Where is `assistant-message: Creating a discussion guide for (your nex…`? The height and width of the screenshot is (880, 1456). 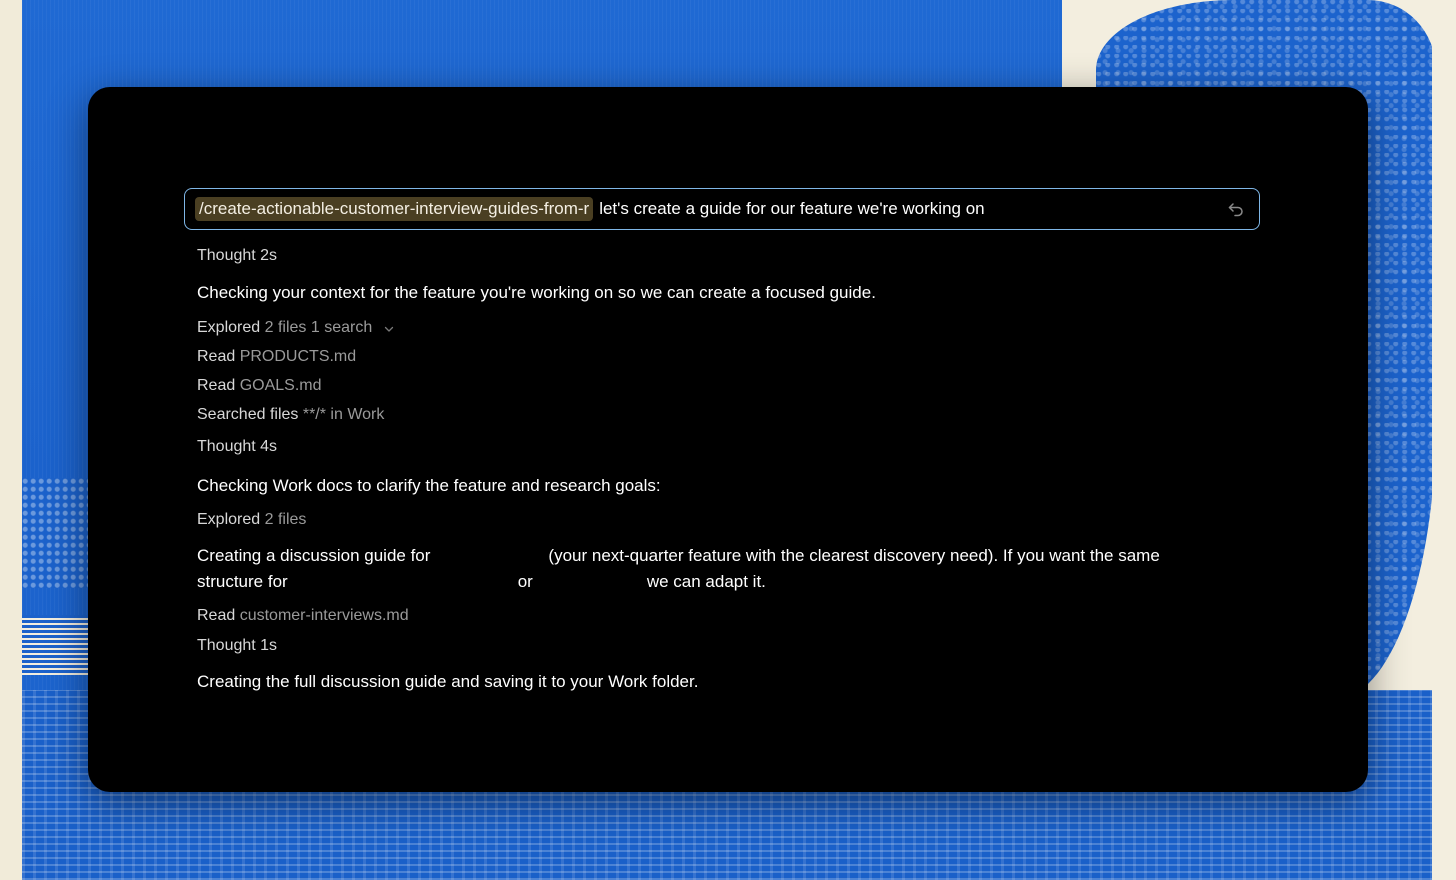 assistant-message: Creating a discussion guide for (your nex… is located at coordinates (712, 569).